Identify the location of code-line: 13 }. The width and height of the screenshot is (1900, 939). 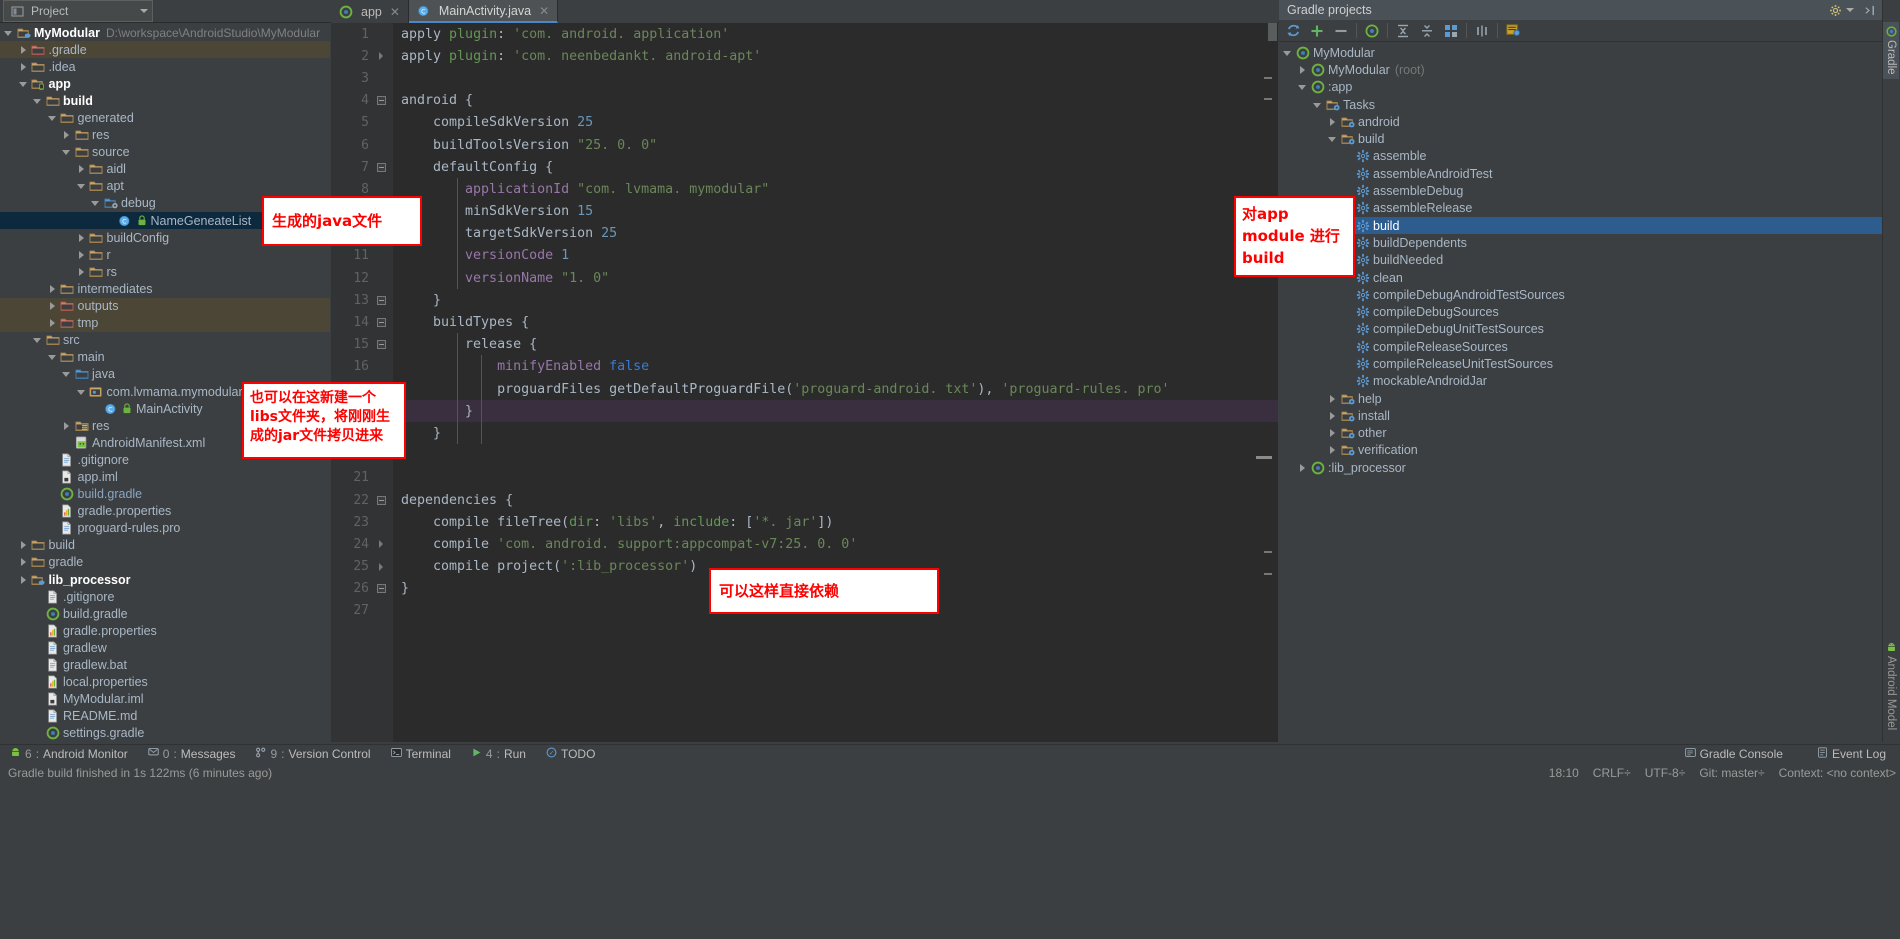
(804, 300).